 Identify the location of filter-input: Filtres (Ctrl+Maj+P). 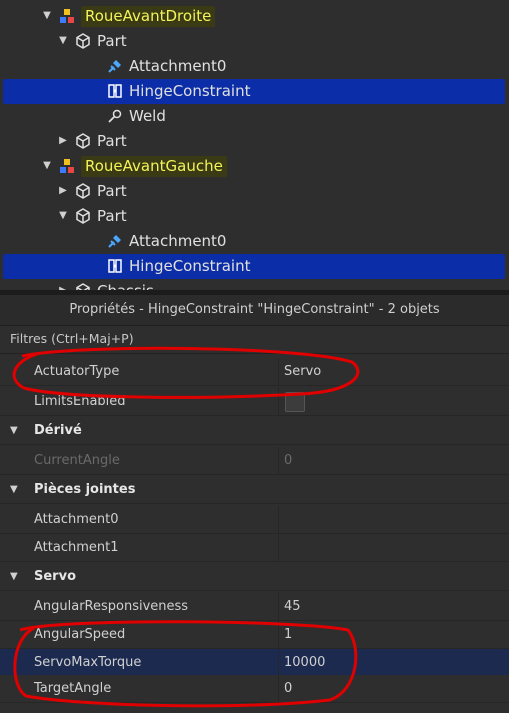
(254, 340).